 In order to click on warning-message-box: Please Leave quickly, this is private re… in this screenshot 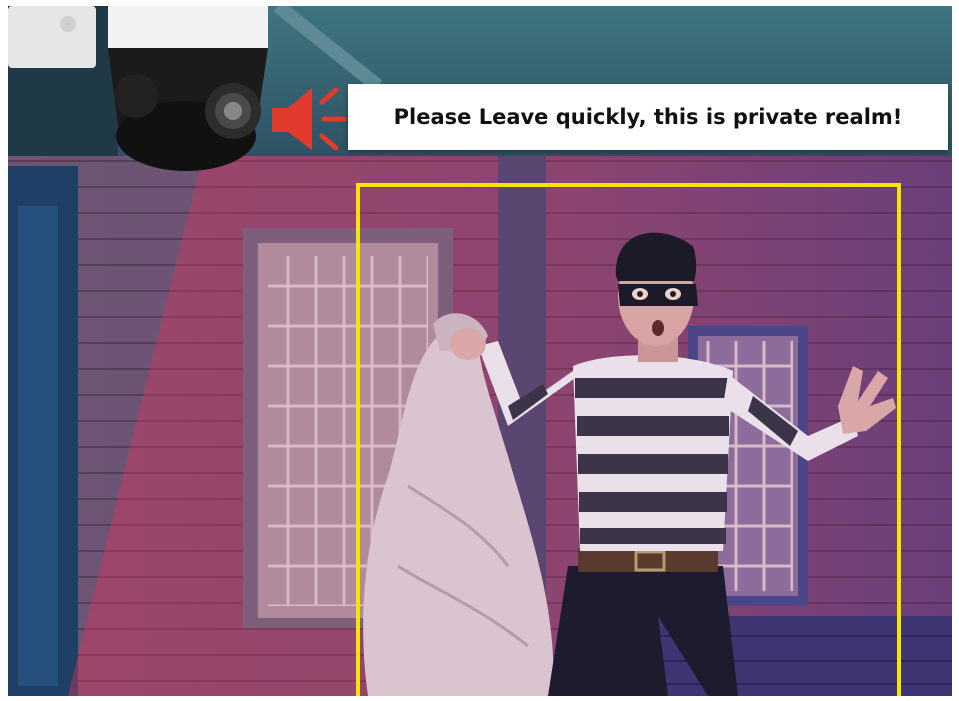, I will do `click(648, 117)`.